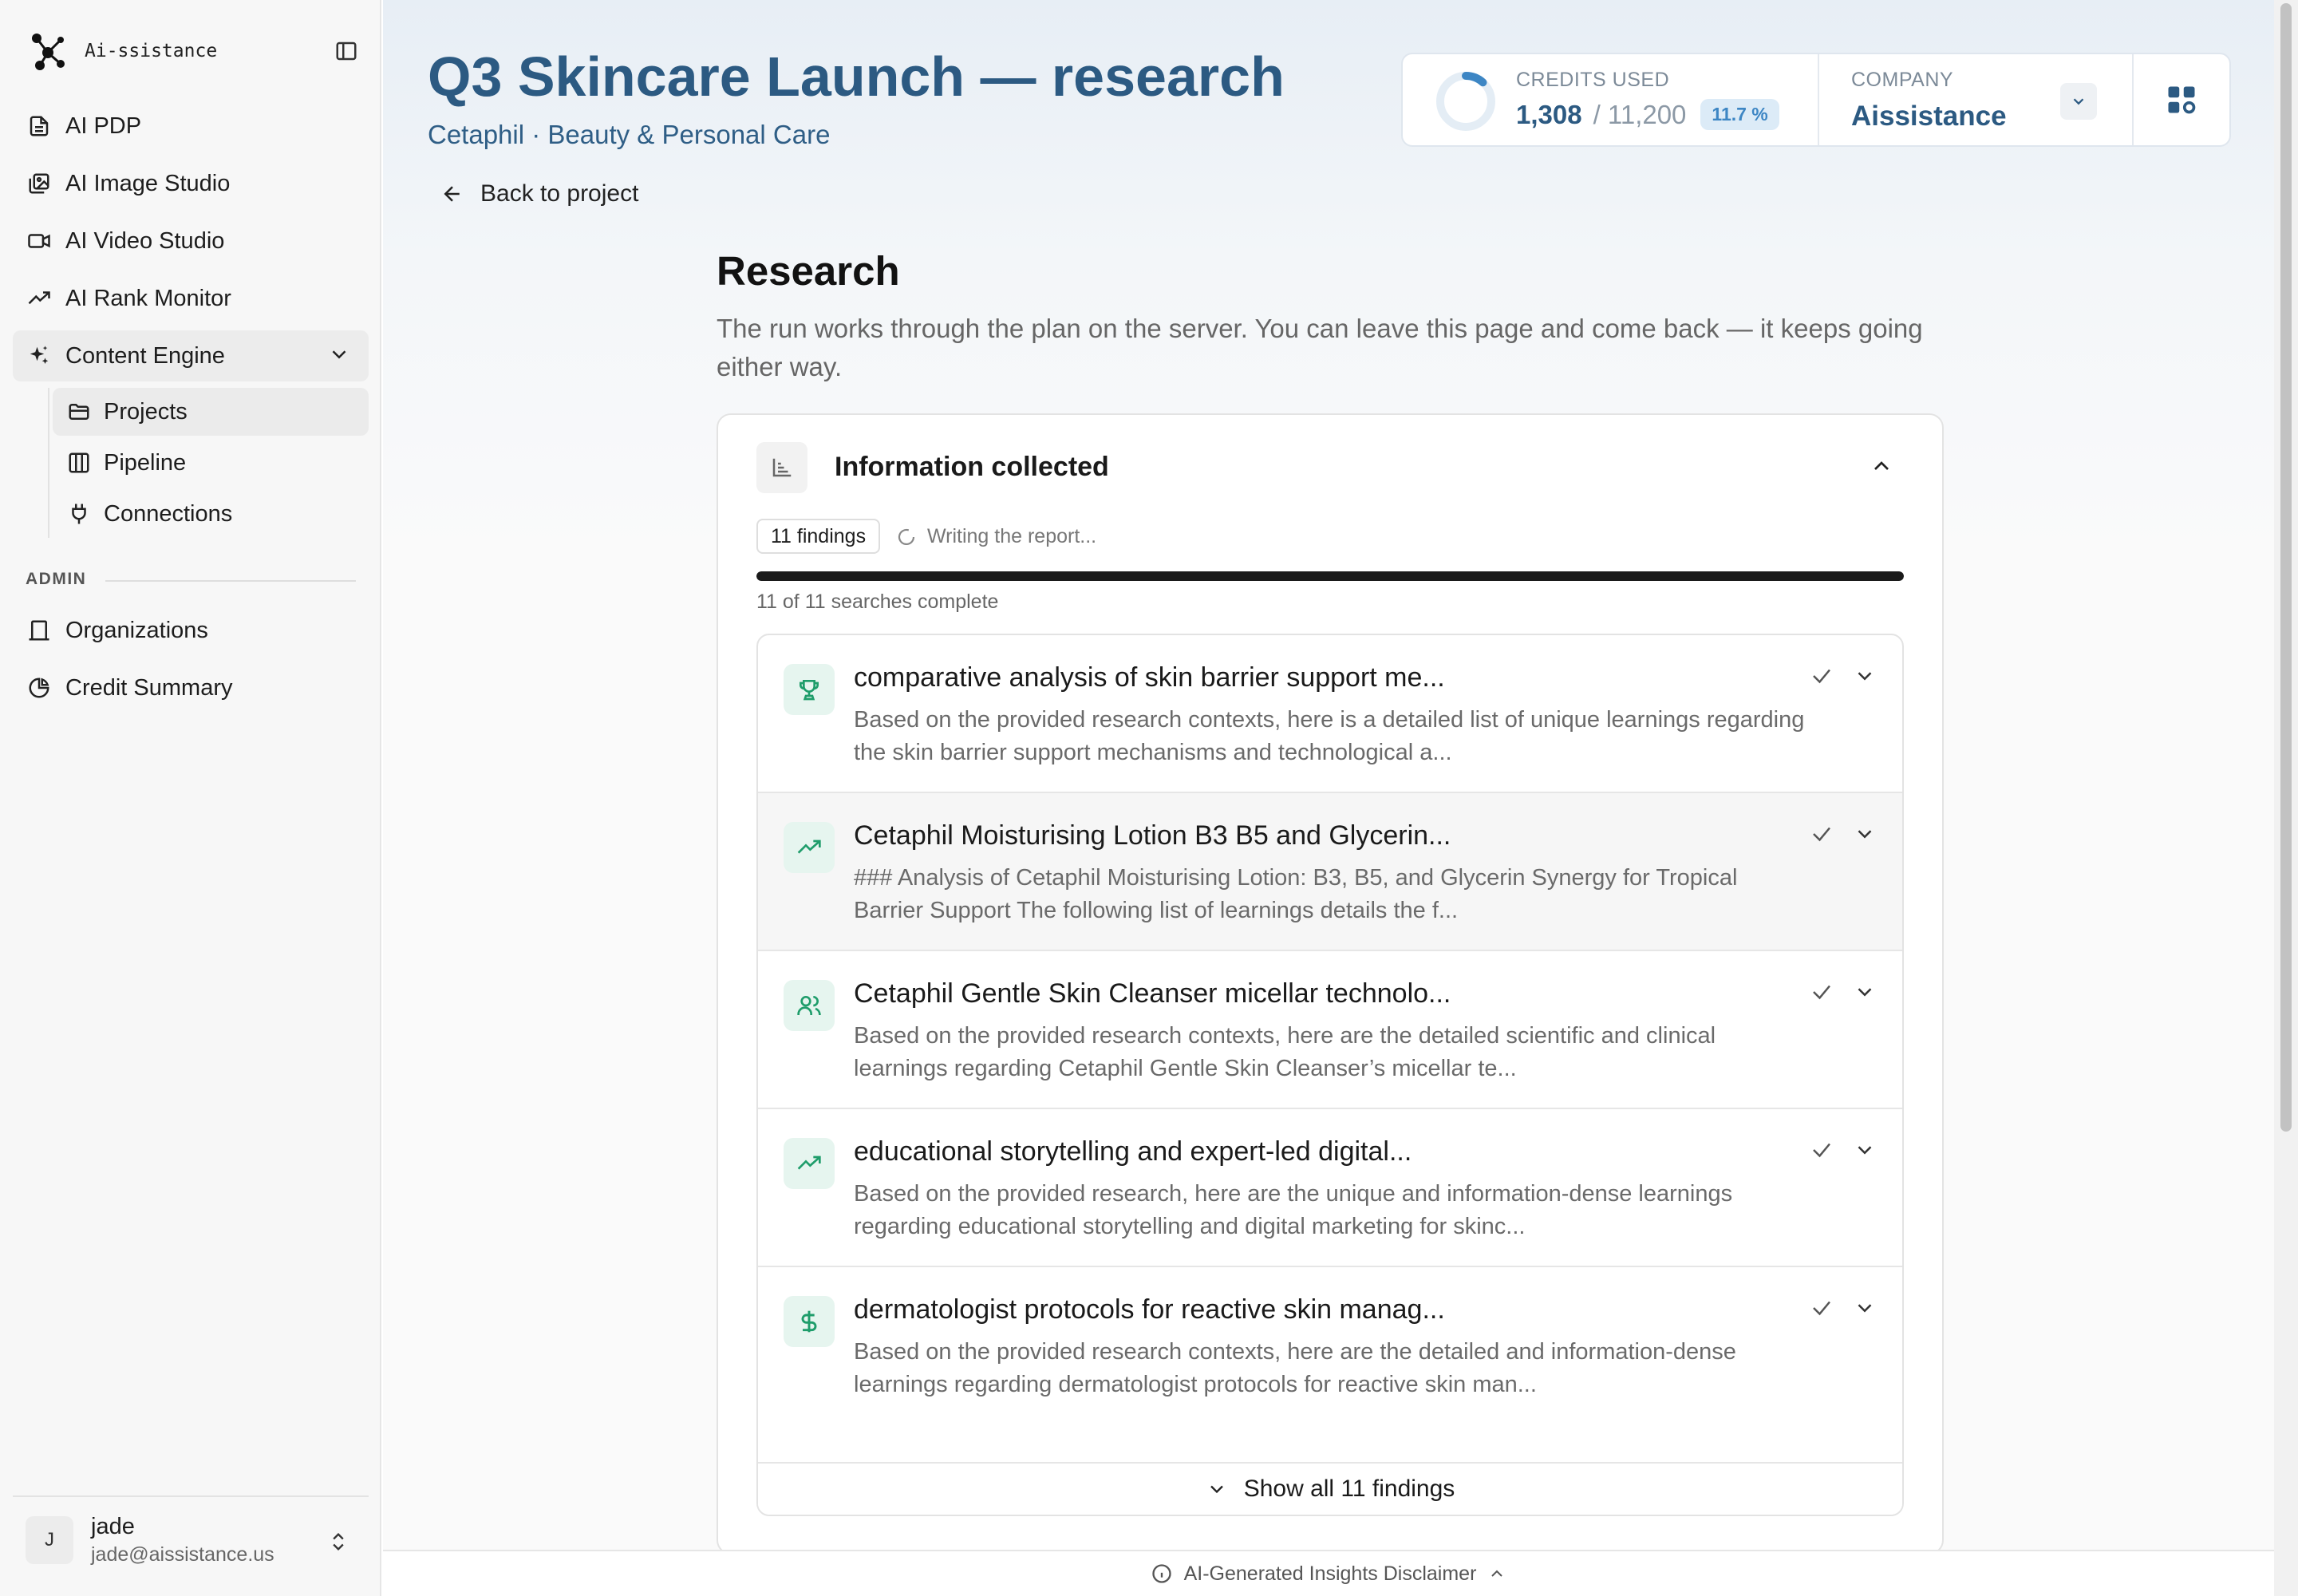  What do you see at coordinates (149, 687) in the screenshot?
I see `sidebar-item-label: Credit Summary` at bounding box center [149, 687].